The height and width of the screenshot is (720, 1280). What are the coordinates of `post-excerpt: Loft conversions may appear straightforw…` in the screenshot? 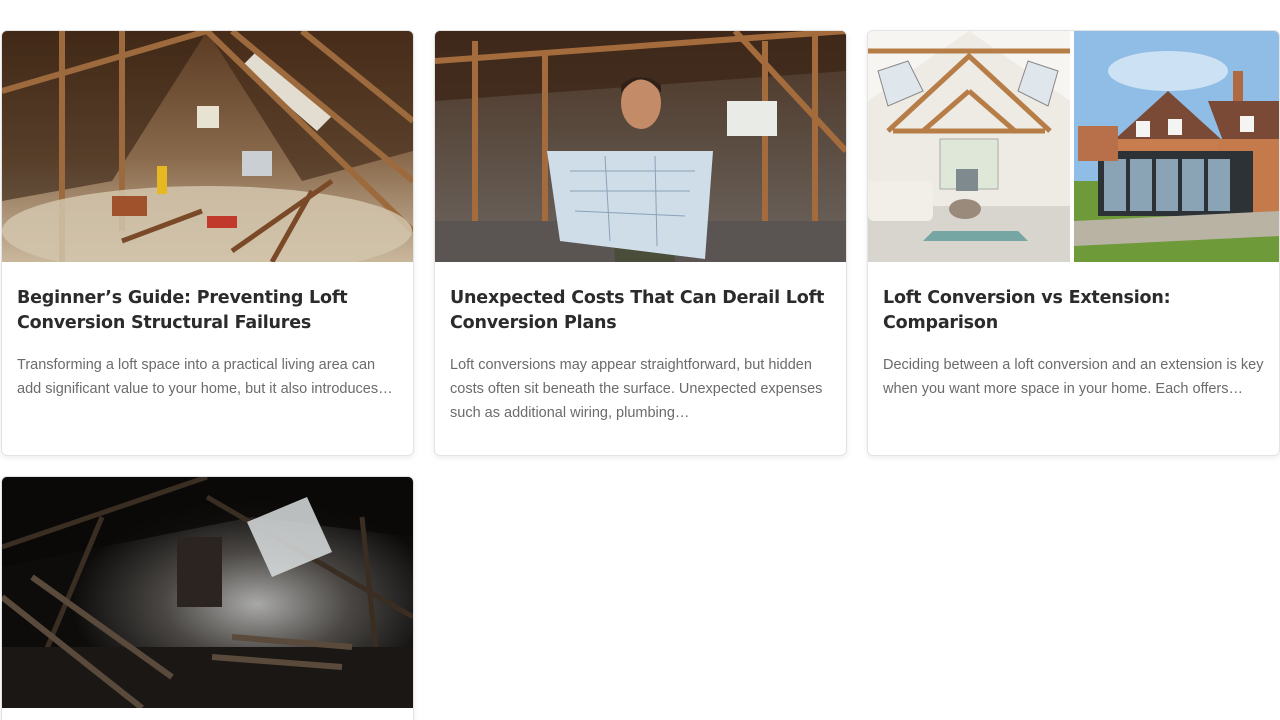 It's located at (636, 389).